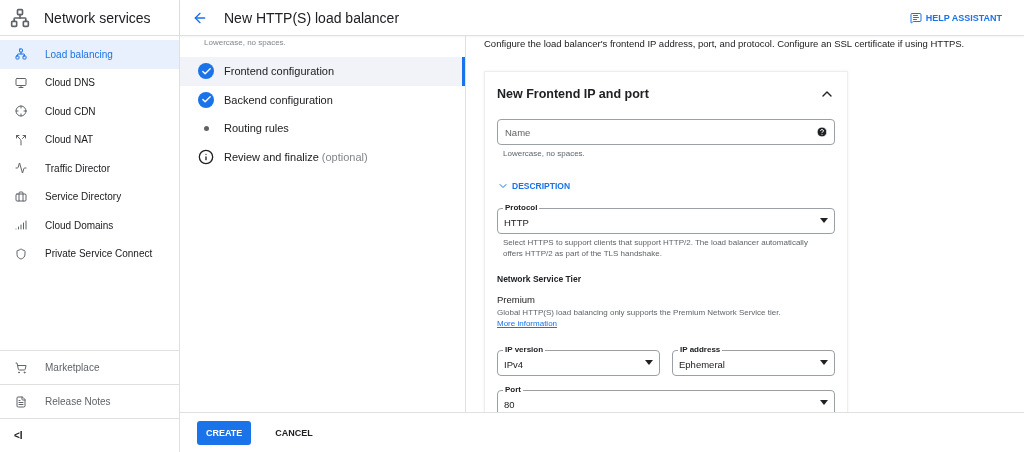 The height and width of the screenshot is (452, 1024). Describe the element at coordinates (539, 278) in the screenshot. I see `section-heading: Network Service Tier` at that location.